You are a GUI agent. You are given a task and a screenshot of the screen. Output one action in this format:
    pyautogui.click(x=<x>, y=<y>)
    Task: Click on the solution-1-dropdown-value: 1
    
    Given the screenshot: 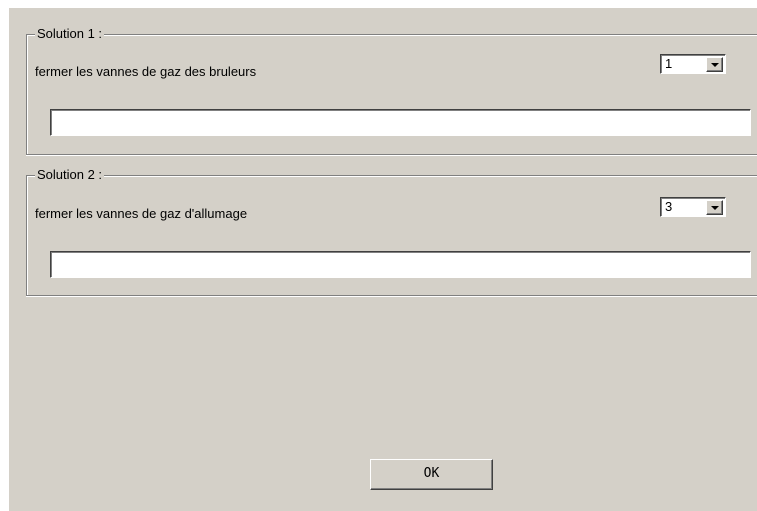 What is the action you would take?
    pyautogui.click(x=669, y=63)
    